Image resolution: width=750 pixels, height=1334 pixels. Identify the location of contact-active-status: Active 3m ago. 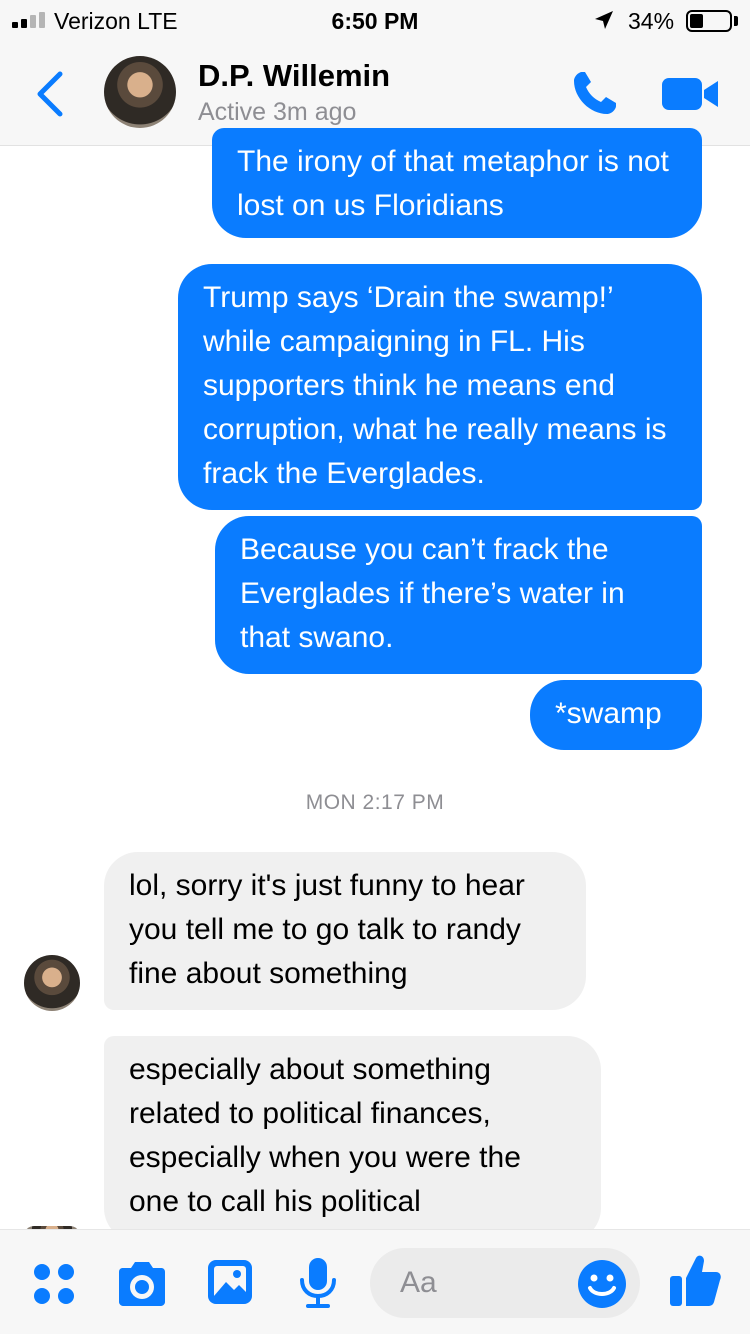
(277, 112).